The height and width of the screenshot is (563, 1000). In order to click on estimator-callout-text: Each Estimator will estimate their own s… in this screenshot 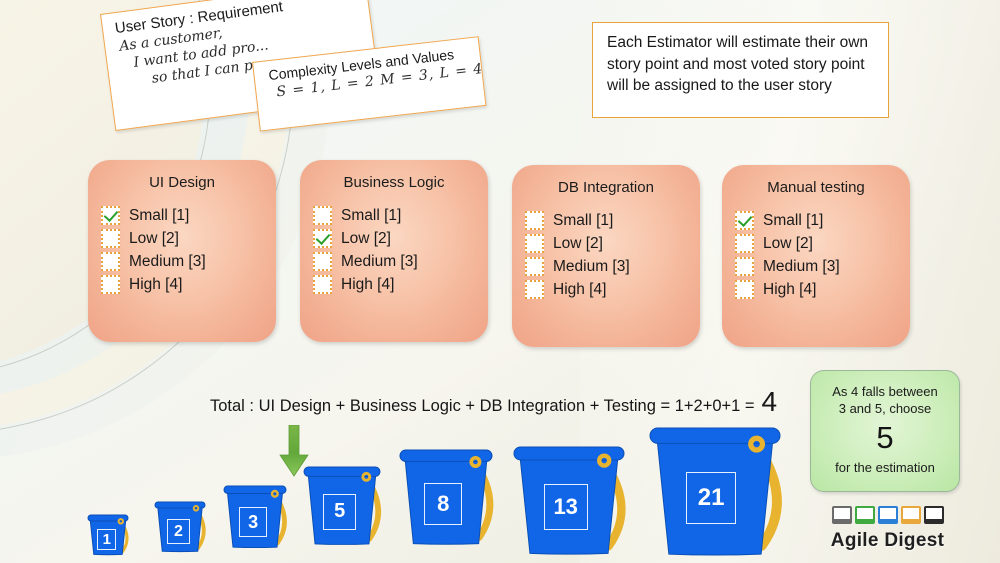, I will do `click(738, 64)`.